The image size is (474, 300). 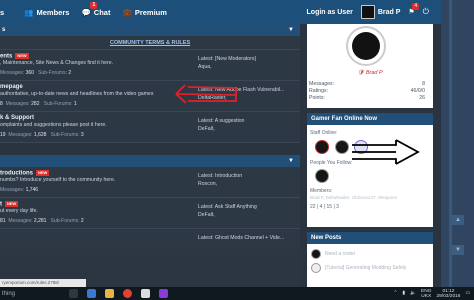 I want to click on tray-up-icon: ⌃, so click(x=395, y=293).